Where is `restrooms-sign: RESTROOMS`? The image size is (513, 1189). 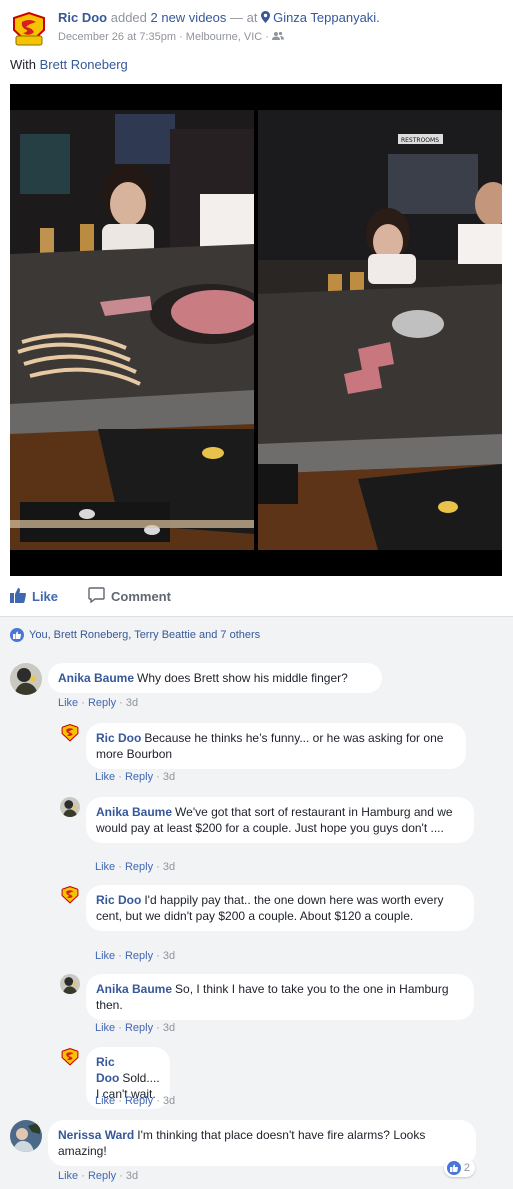
restrooms-sign: RESTROOMS is located at coordinates (420, 140).